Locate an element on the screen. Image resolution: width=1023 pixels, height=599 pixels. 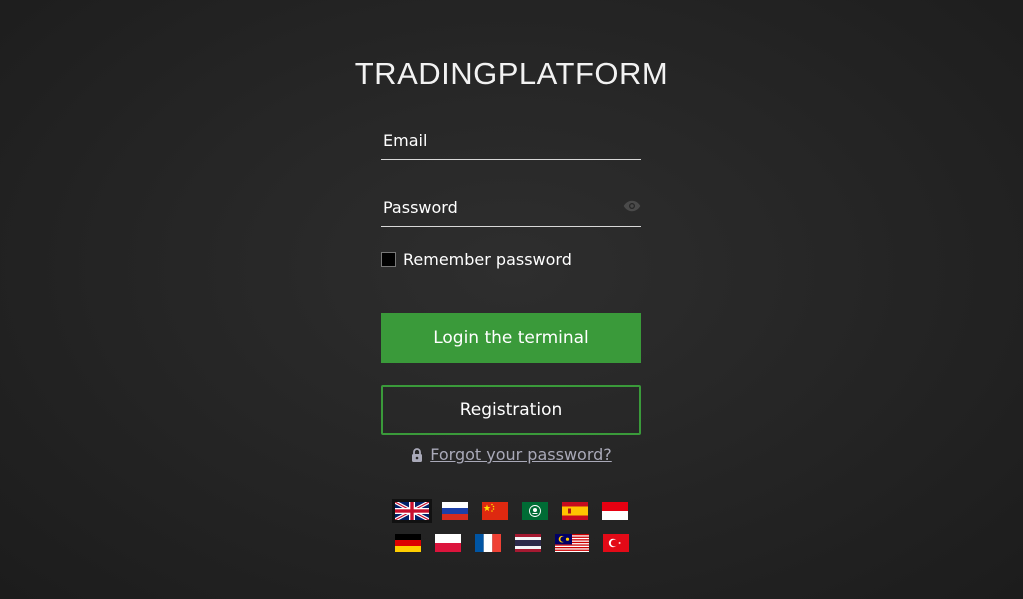
flag-thai is located at coordinates (527, 543).